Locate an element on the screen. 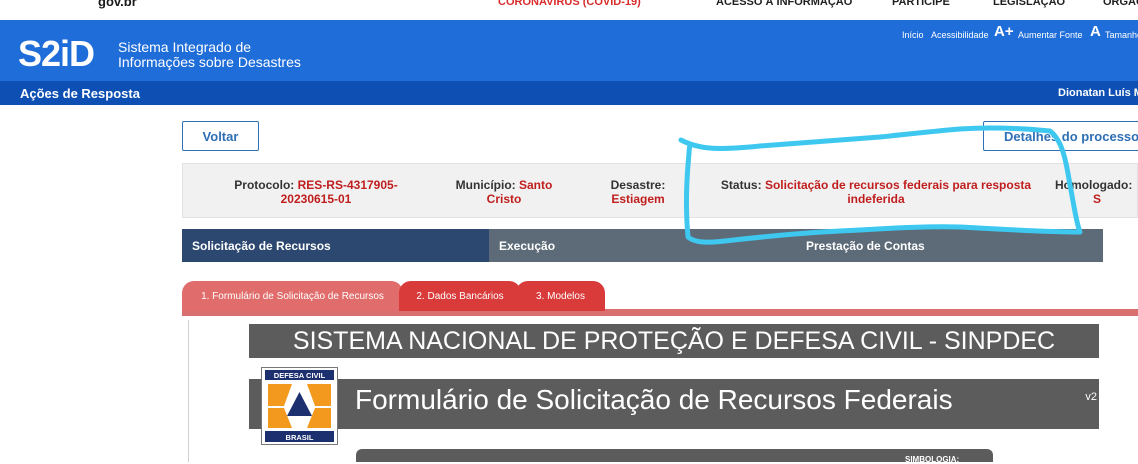  annotation-overlay is located at coordinates (880, 185).